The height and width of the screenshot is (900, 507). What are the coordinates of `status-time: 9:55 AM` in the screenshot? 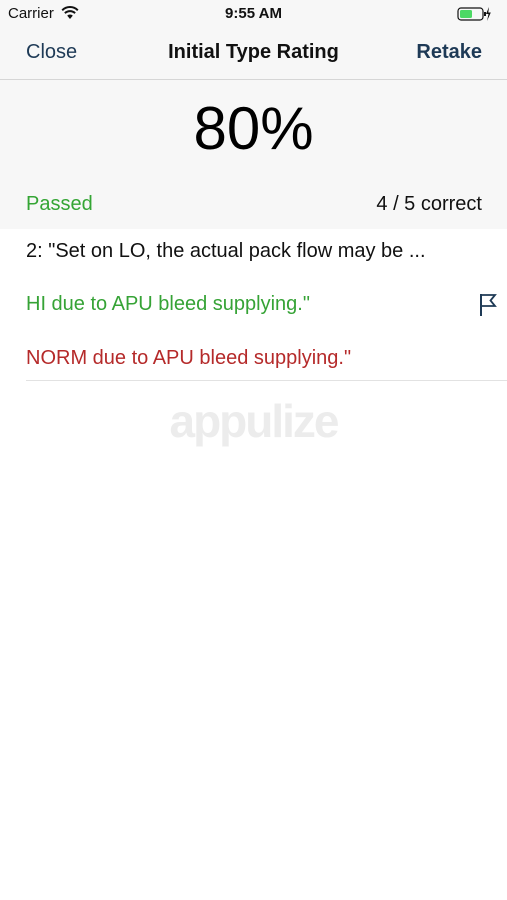 It's located at (253, 13).